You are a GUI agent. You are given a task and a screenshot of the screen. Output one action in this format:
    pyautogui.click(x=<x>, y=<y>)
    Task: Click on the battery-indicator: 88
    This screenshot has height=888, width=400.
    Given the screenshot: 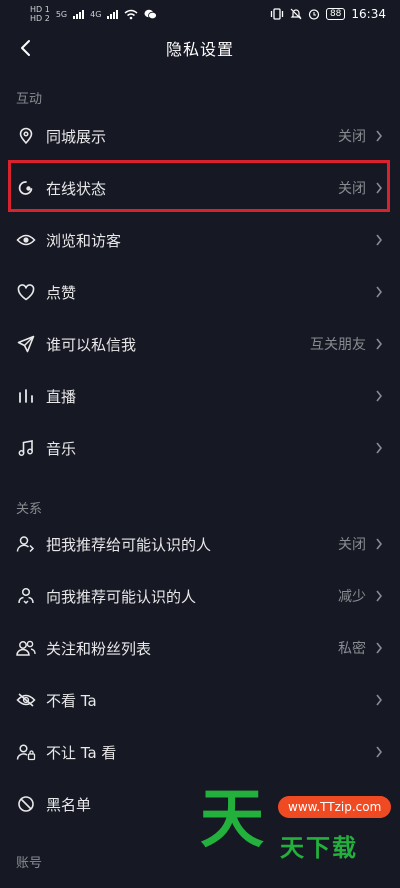 What is the action you would take?
    pyautogui.click(x=335, y=14)
    